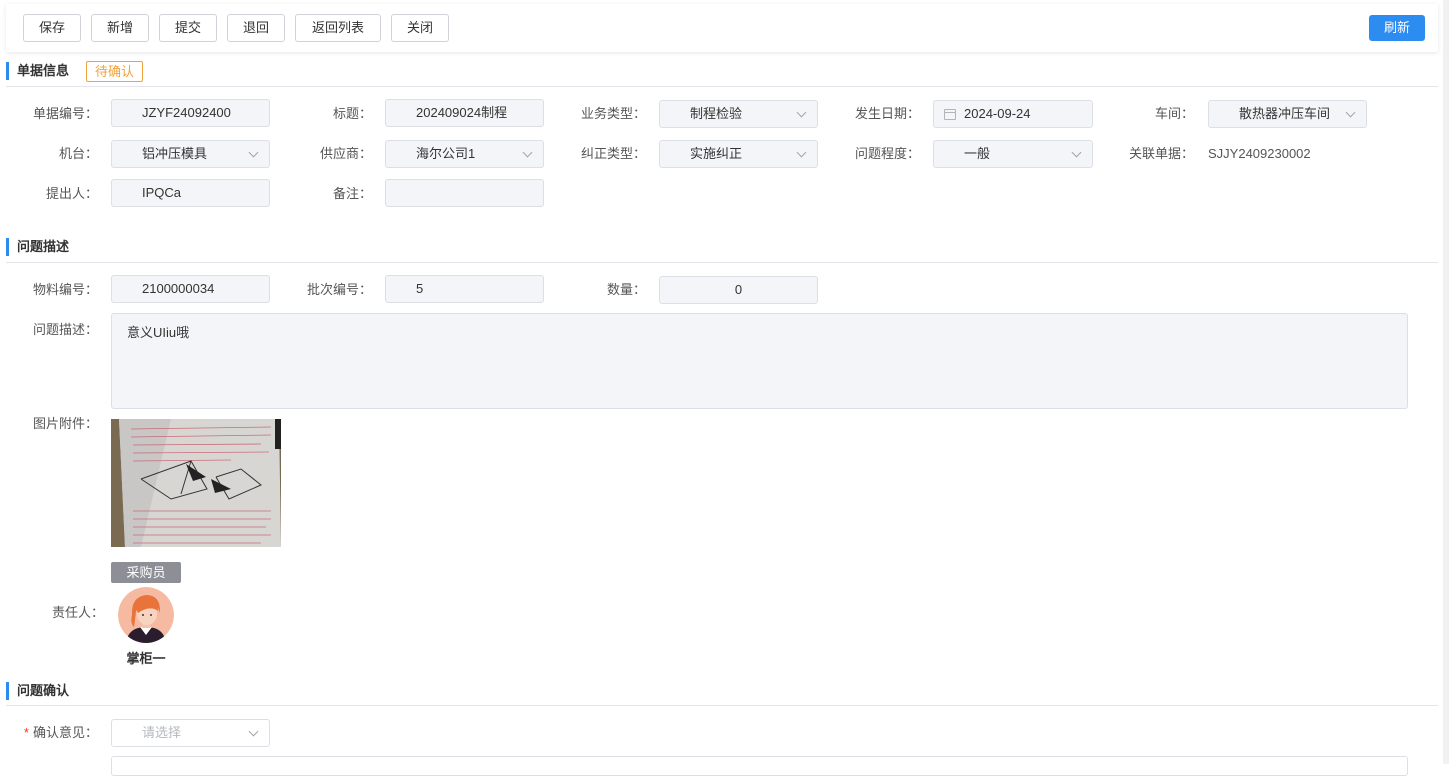 Image resolution: width=1449 pixels, height=776 pixels. What do you see at coordinates (190, 193) in the screenshot?
I see `proposer-field: IPQCa` at bounding box center [190, 193].